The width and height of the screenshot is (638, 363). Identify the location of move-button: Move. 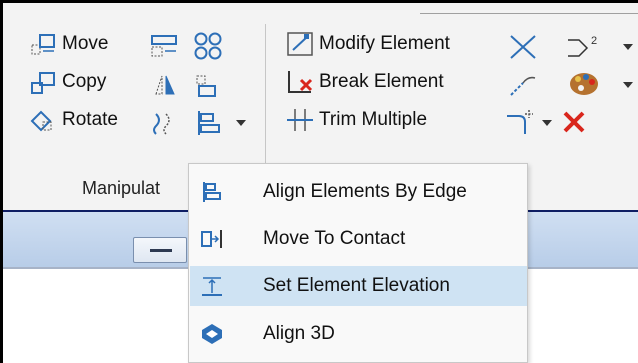
(68, 44).